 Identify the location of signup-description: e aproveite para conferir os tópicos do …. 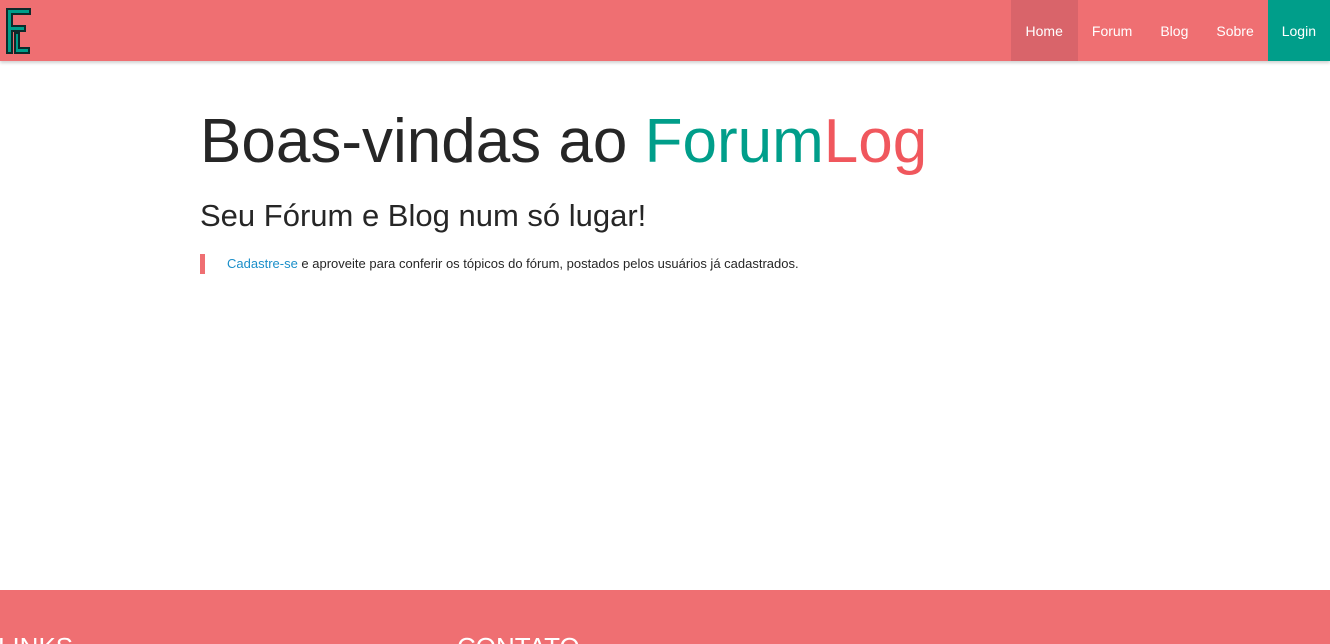
(548, 263).